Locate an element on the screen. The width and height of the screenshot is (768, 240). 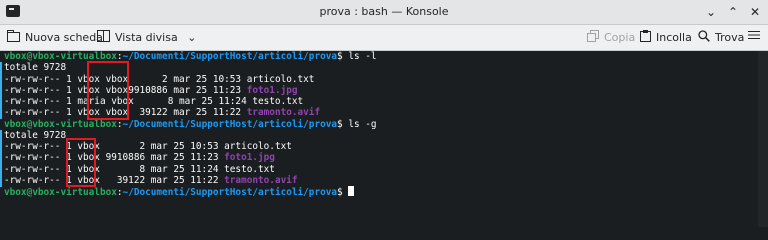
paste-label: Incolla is located at coordinates (674, 37).